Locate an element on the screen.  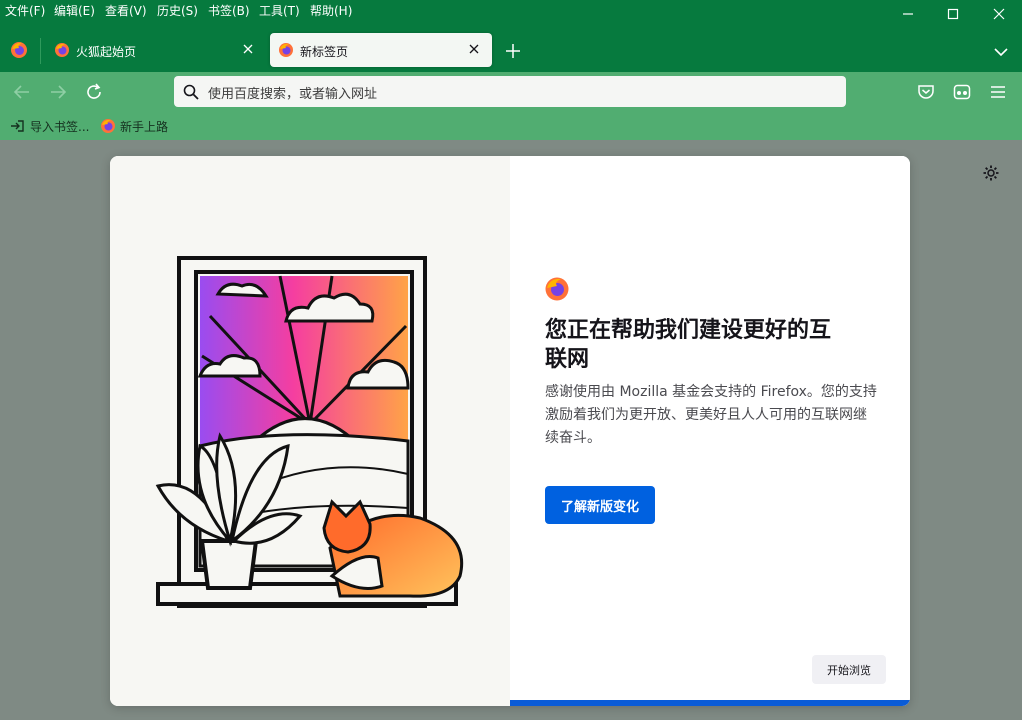
chevron-down-icon is located at coordinates (1001, 52).